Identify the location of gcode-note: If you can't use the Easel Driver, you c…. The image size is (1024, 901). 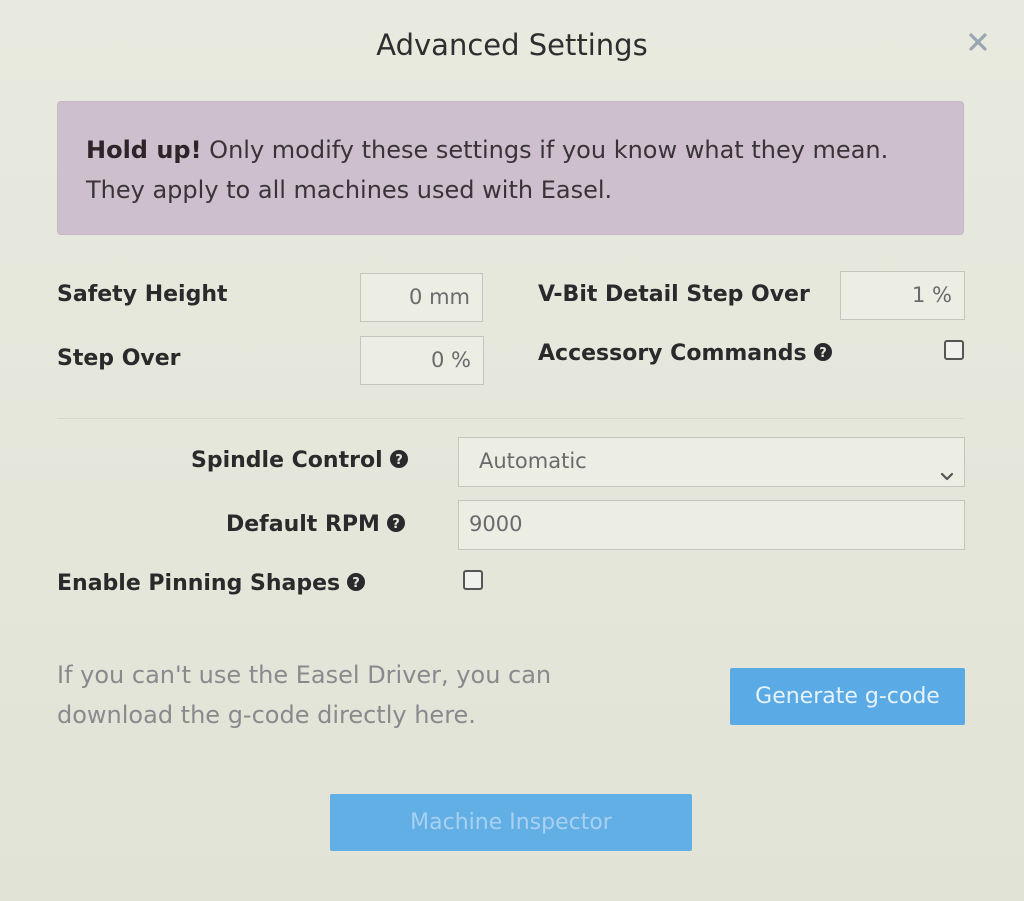
(304, 695).